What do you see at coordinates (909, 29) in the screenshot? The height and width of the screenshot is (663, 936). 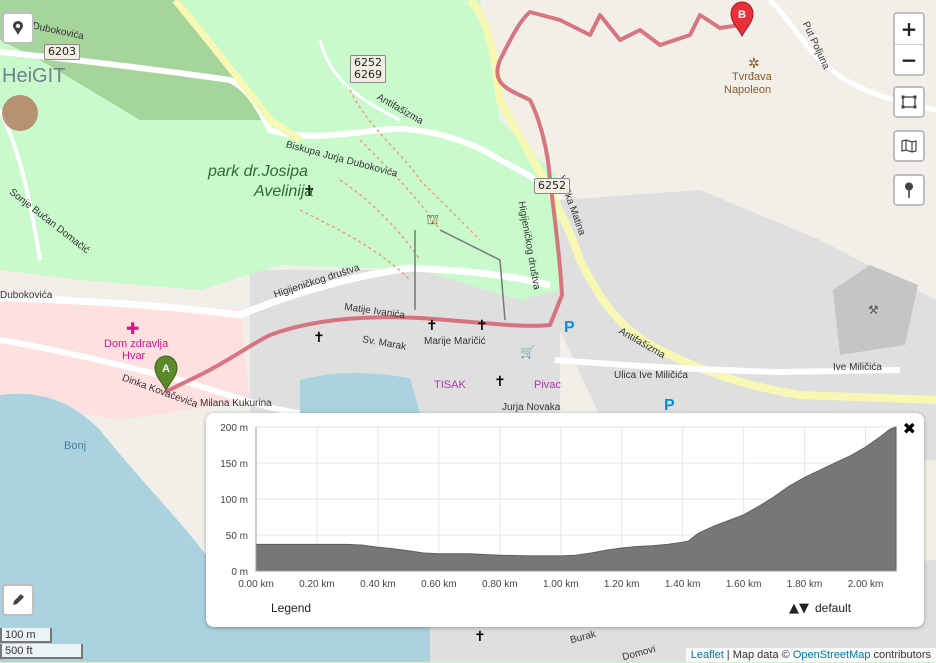 I see `zoom-in-button: +` at bounding box center [909, 29].